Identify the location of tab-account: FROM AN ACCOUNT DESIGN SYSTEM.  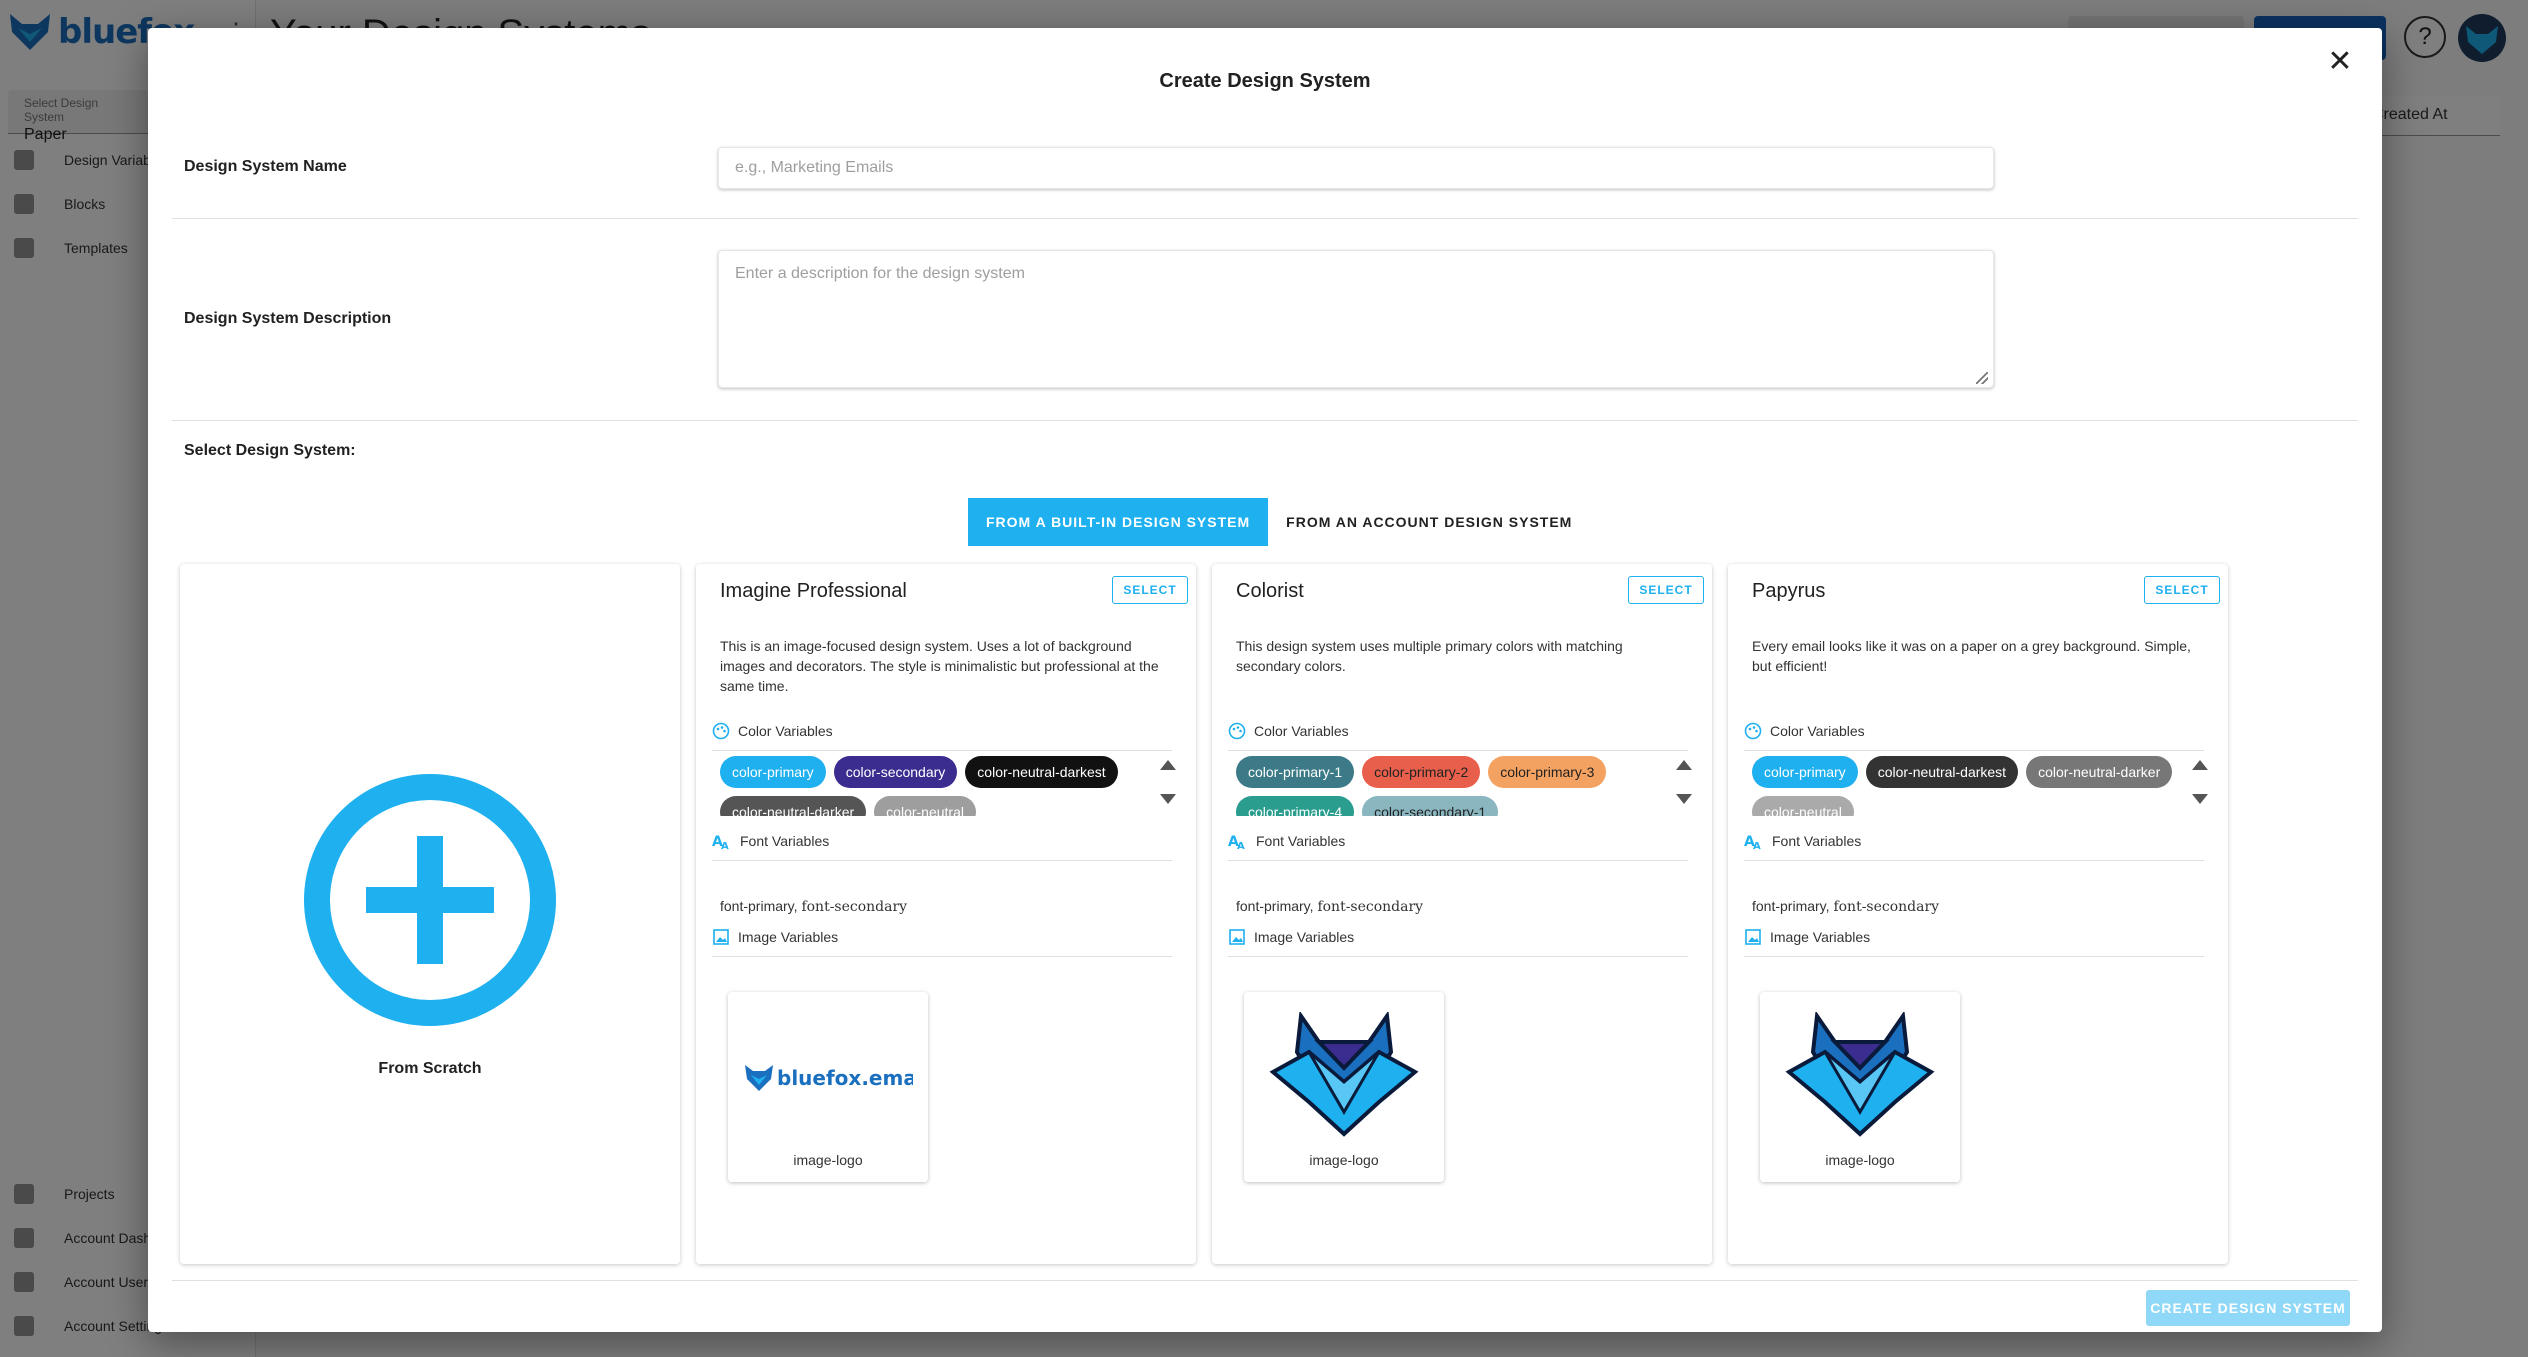
(1429, 522).